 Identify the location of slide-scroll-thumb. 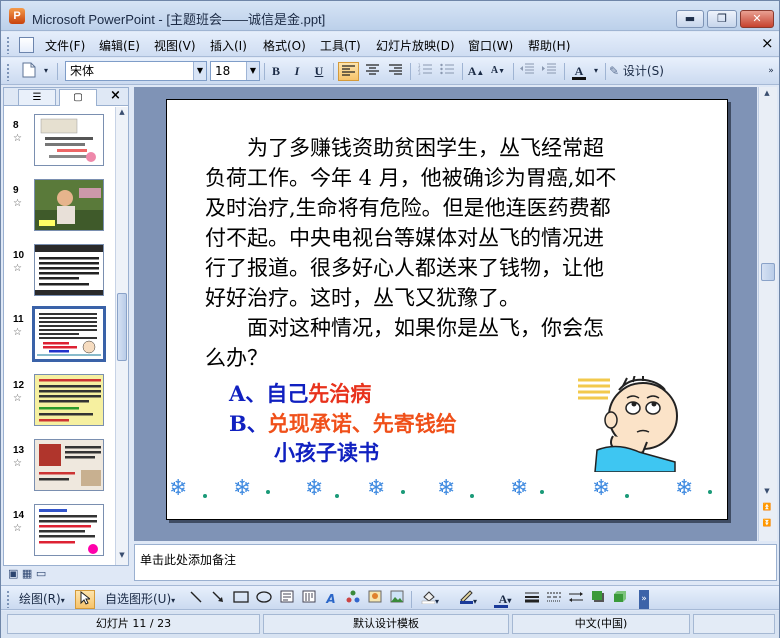
(768, 272).